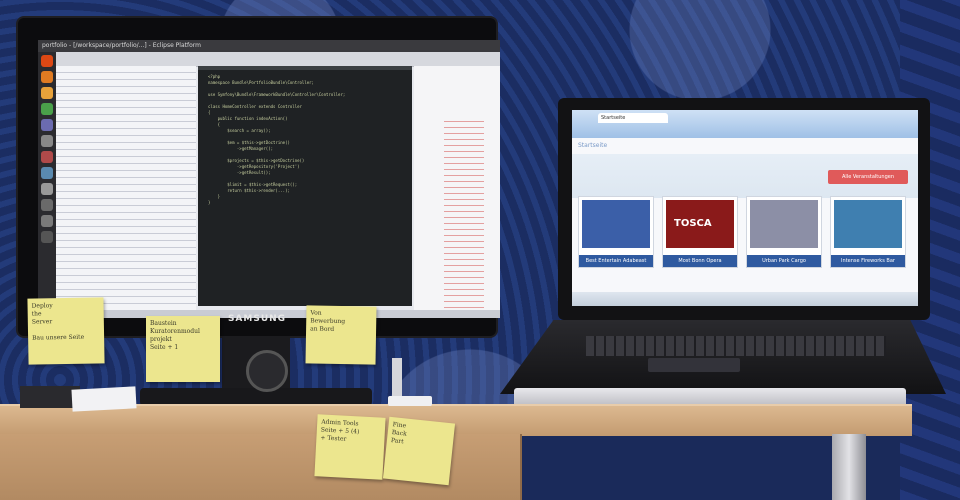 The height and width of the screenshot is (500, 960). What do you see at coordinates (745, 124) in the screenshot?
I see `browser-toolbar: Startseite` at bounding box center [745, 124].